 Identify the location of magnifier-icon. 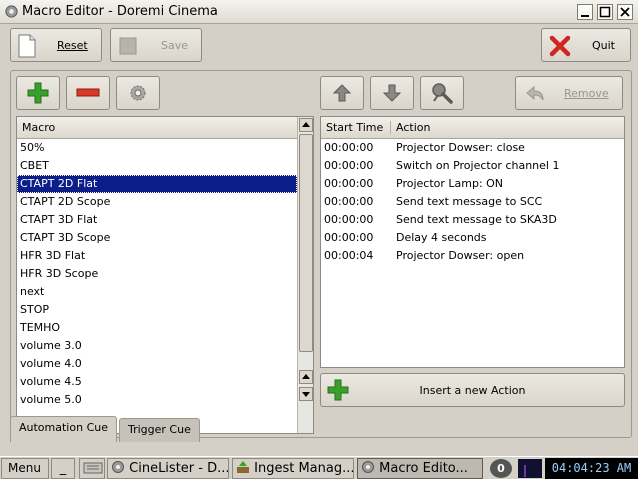
(442, 93).